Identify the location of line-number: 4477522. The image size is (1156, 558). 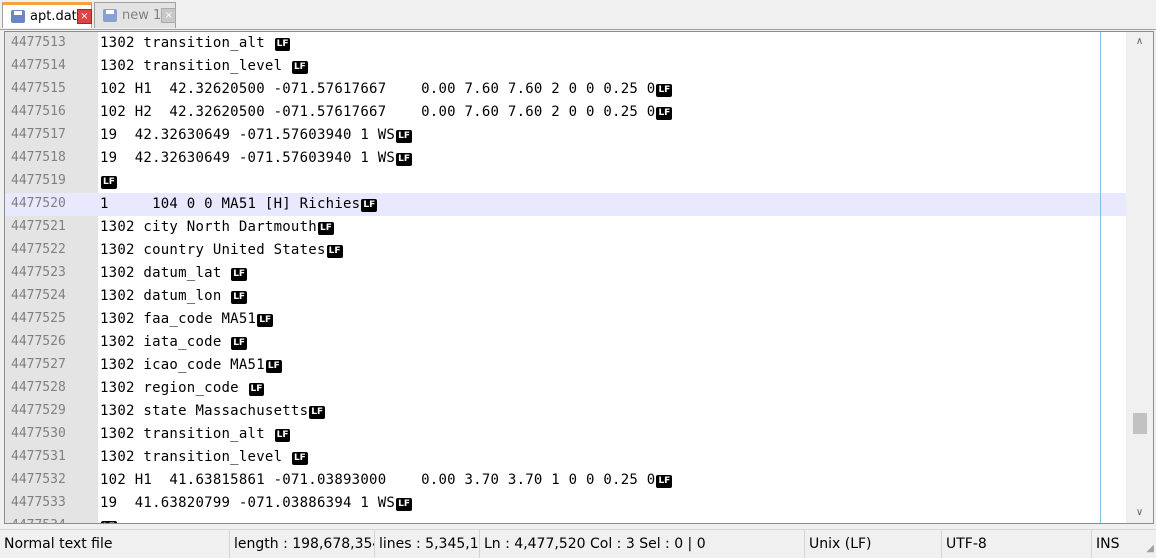
(38, 249).